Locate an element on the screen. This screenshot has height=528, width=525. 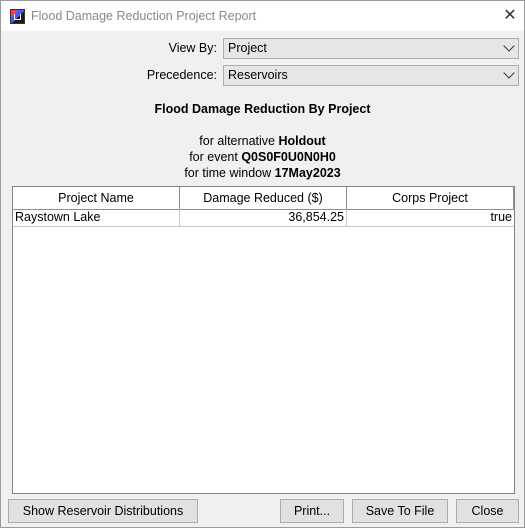
column-header-damage-reduced: Damage Reduced ($) is located at coordinates (263, 198).